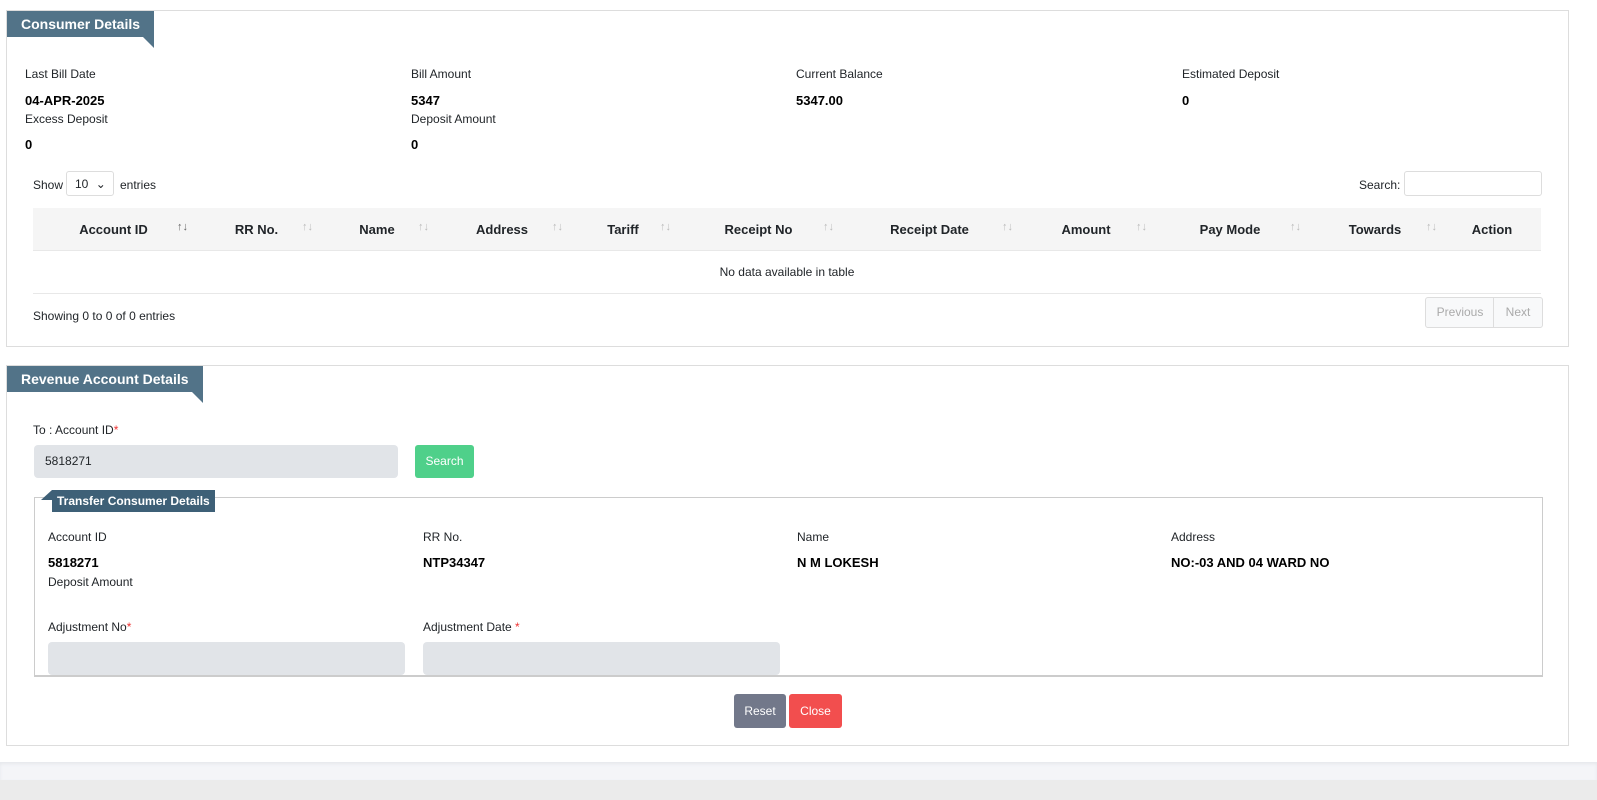  I want to click on entries-value: 10, so click(82, 184).